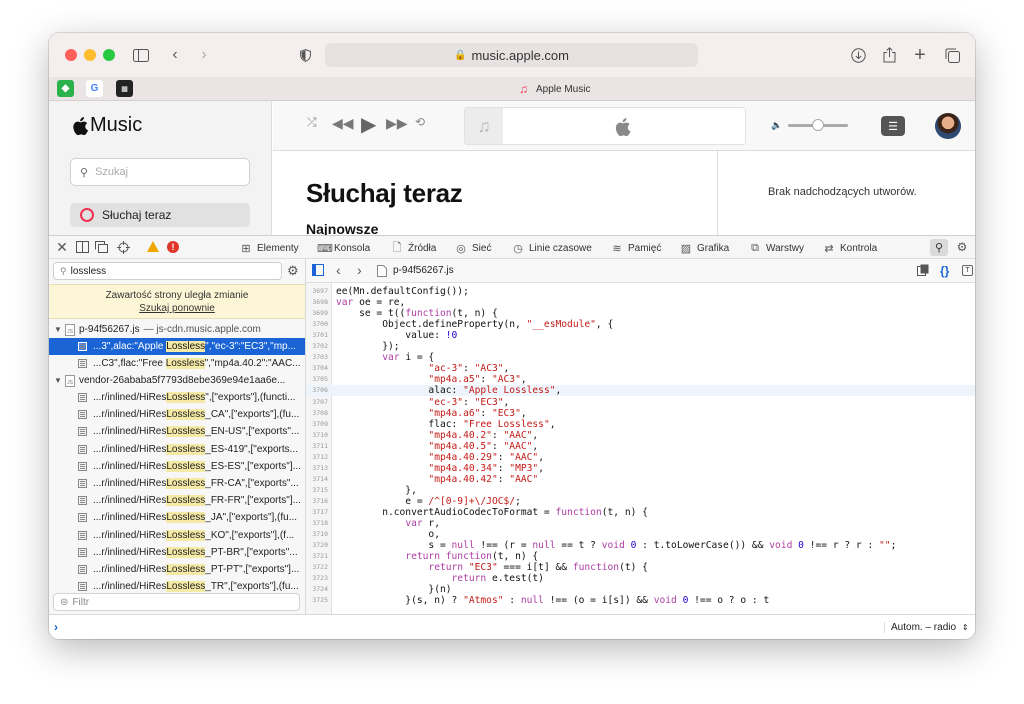 This screenshot has width=1024, height=704. I want to click on volume-control: 🔈, so click(810, 125).